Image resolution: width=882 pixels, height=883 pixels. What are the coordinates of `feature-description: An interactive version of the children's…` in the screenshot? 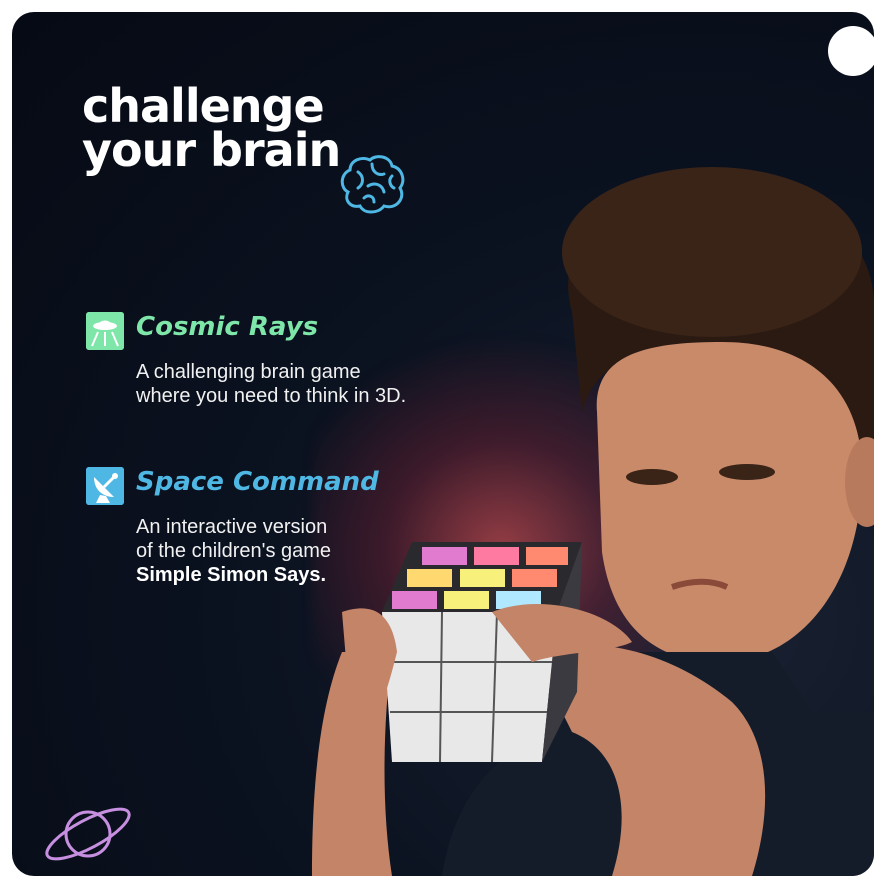 It's located at (316, 551).